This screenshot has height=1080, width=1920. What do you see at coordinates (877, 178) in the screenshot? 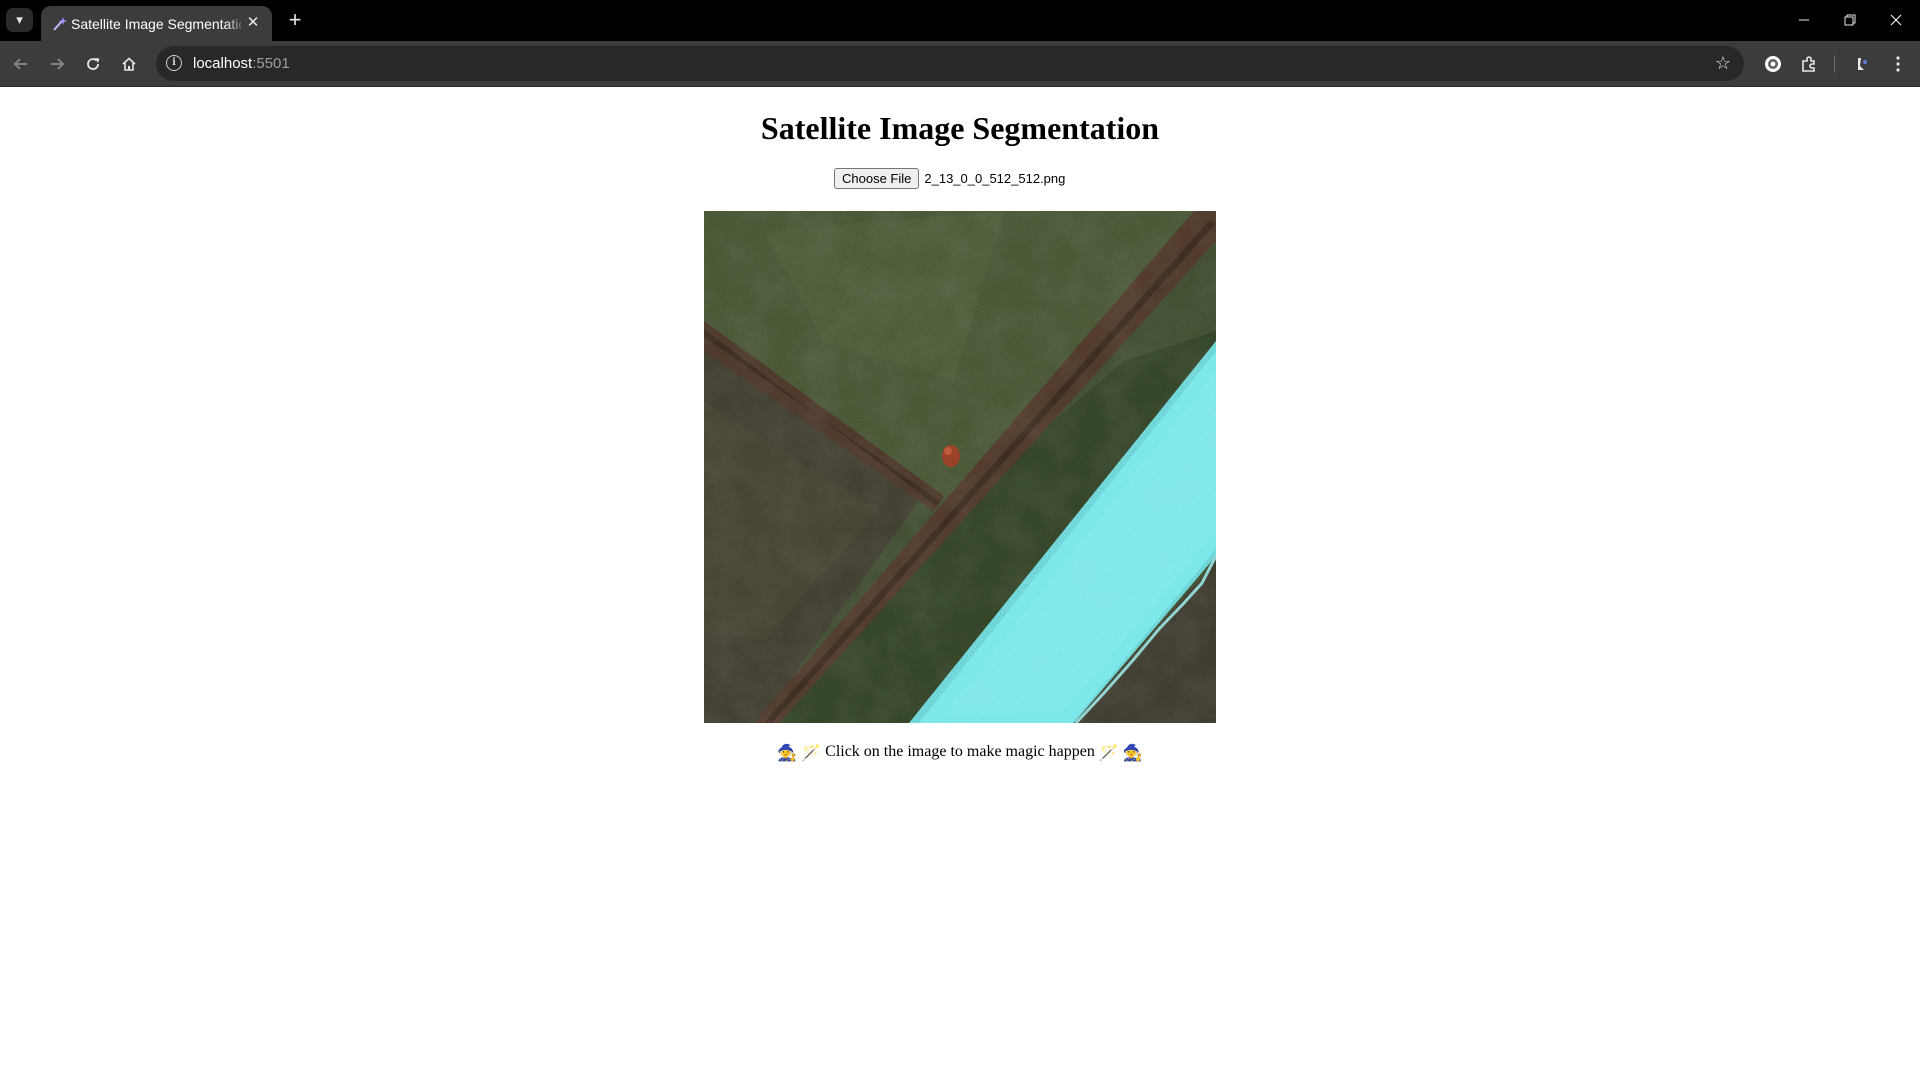
I see `choose-file-button: Choose File` at bounding box center [877, 178].